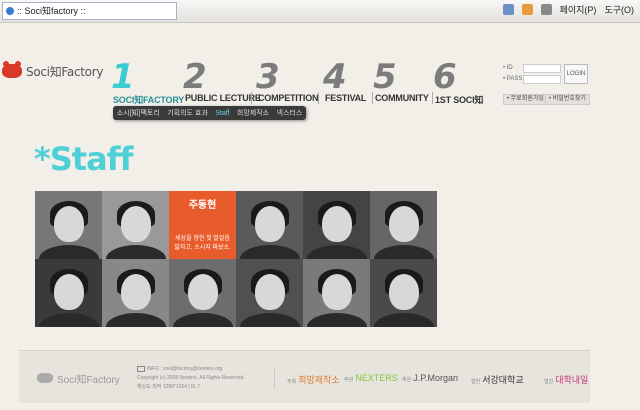 This screenshot has height=410, width=640. What do you see at coordinates (45, 378) in the screenshot?
I see `footer-logo-mark-icon` at bounding box center [45, 378].